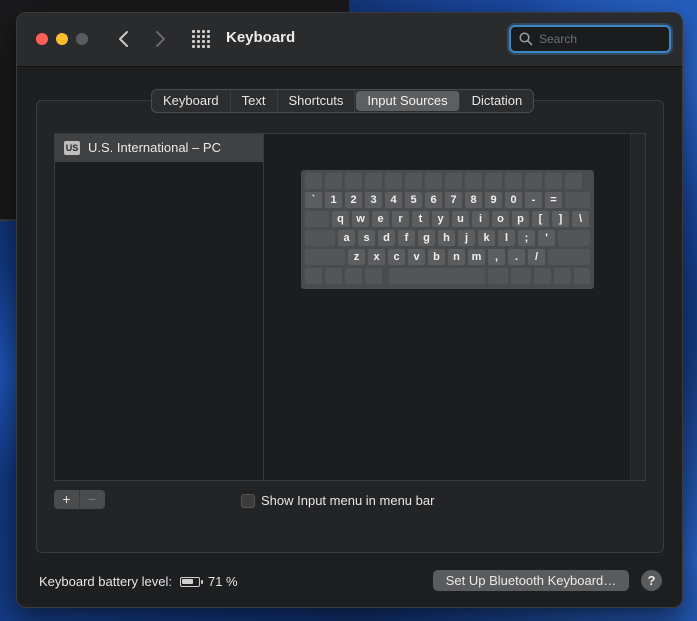 Image resolution: width=697 pixels, height=621 pixels. Describe the element at coordinates (513, 200) in the screenshot. I see `keyboard-key: 0` at that location.